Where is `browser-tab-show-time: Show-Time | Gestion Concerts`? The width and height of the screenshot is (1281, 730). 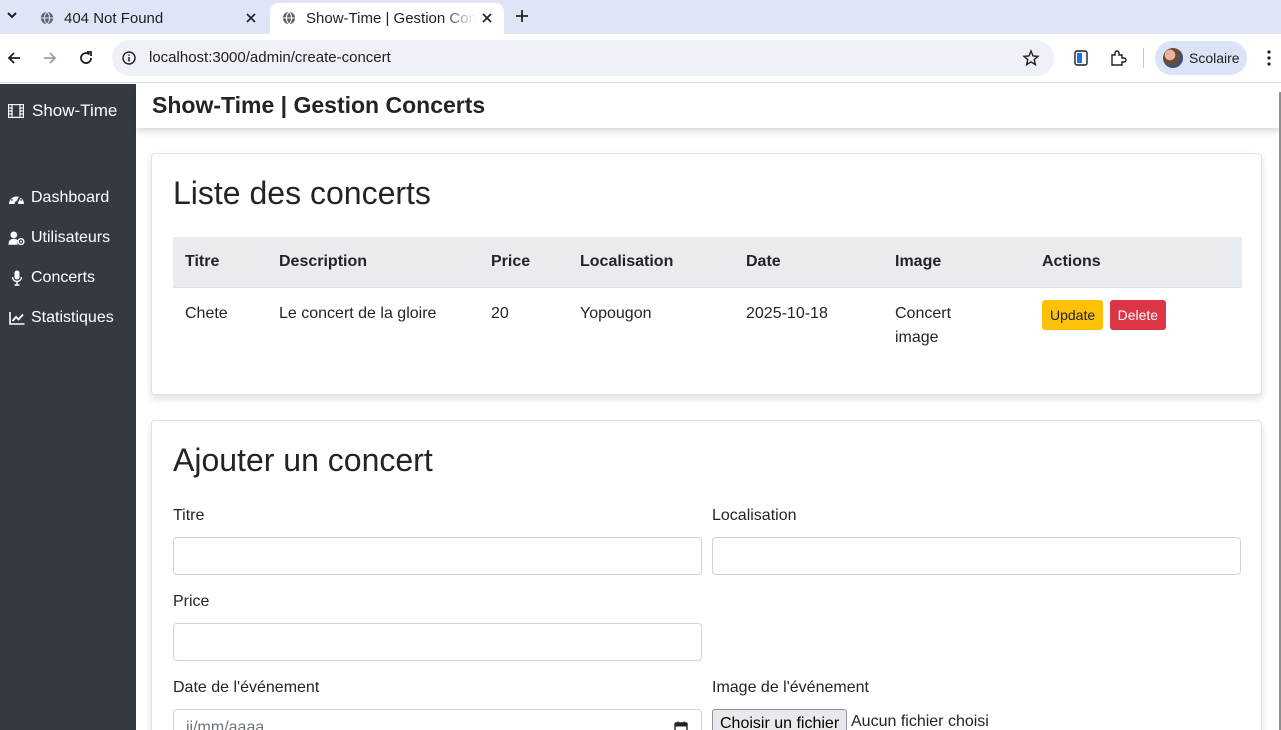
browser-tab-show-time: Show-Time | Gestion Concerts is located at coordinates (387, 18).